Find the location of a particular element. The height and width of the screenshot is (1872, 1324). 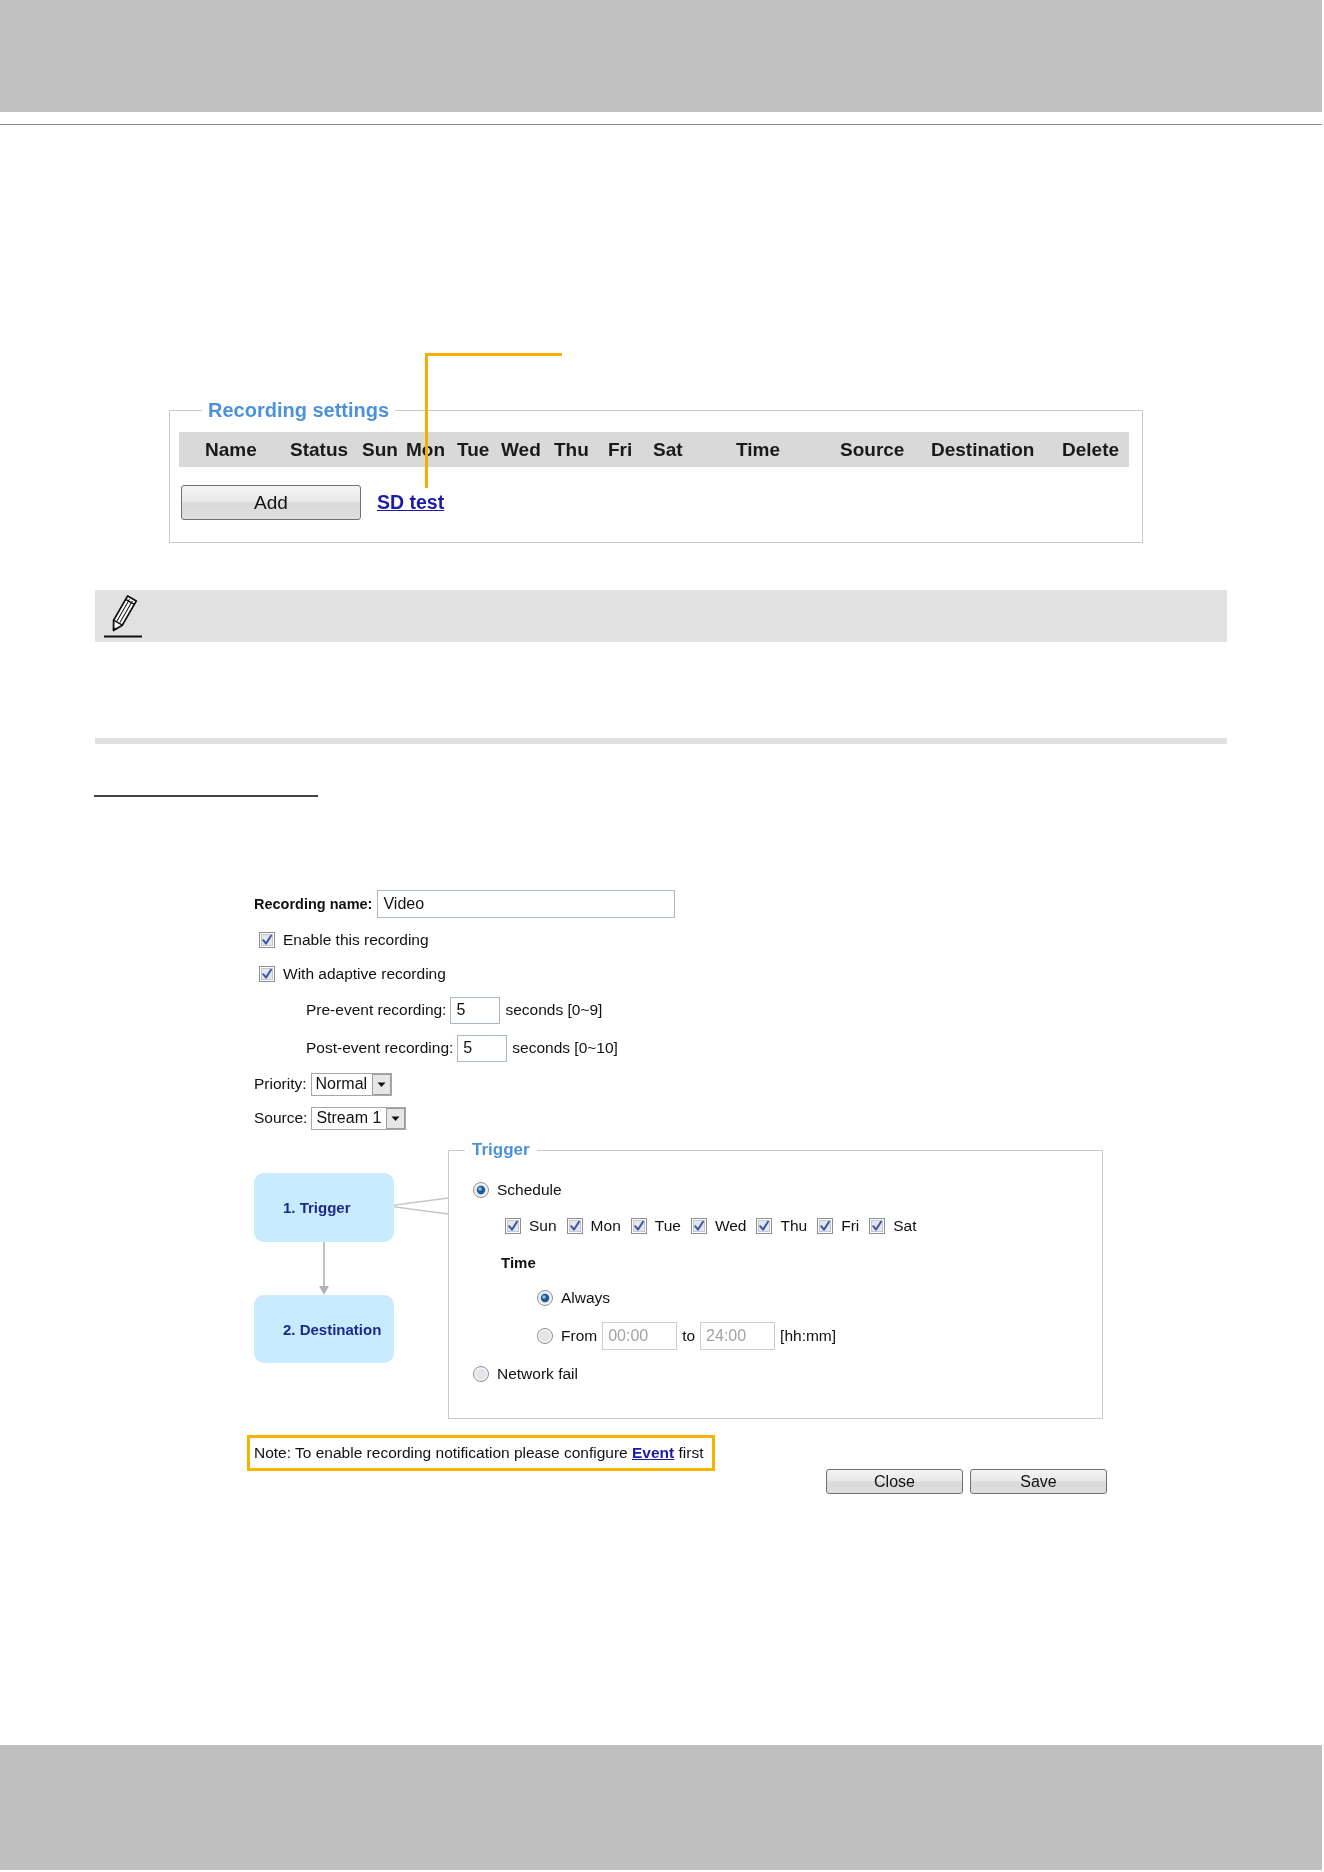

field-label: Priority: is located at coordinates (280, 1084).